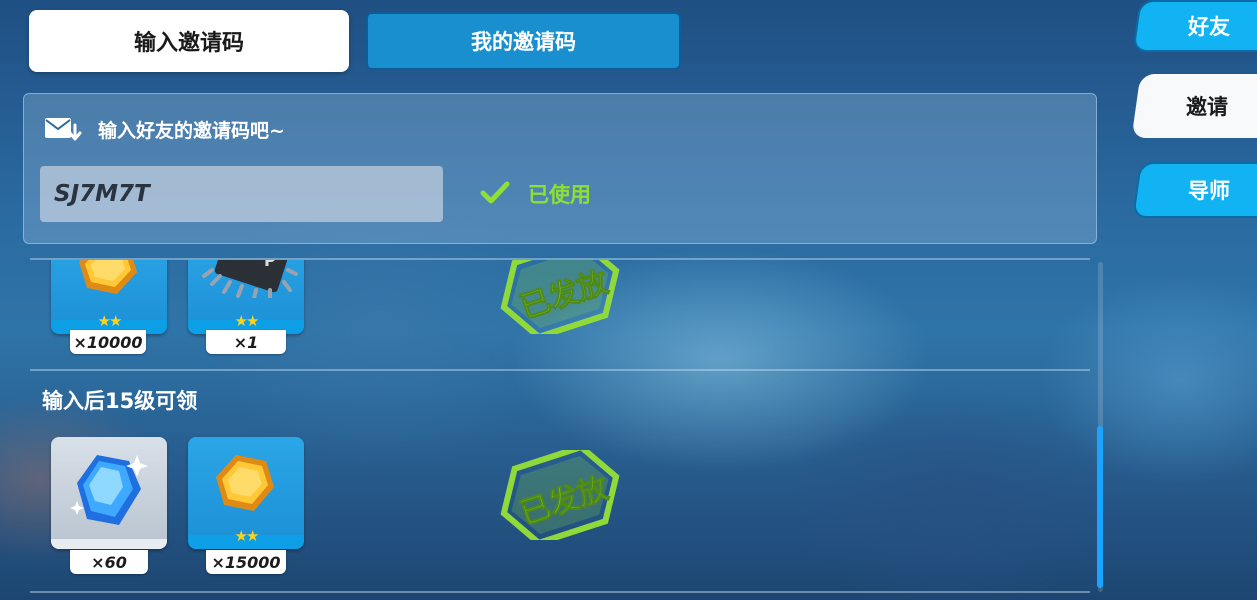  Describe the element at coordinates (191, 131) in the screenshot. I see `invite-prompt-text: 输入好友的邀请码吧~` at that location.